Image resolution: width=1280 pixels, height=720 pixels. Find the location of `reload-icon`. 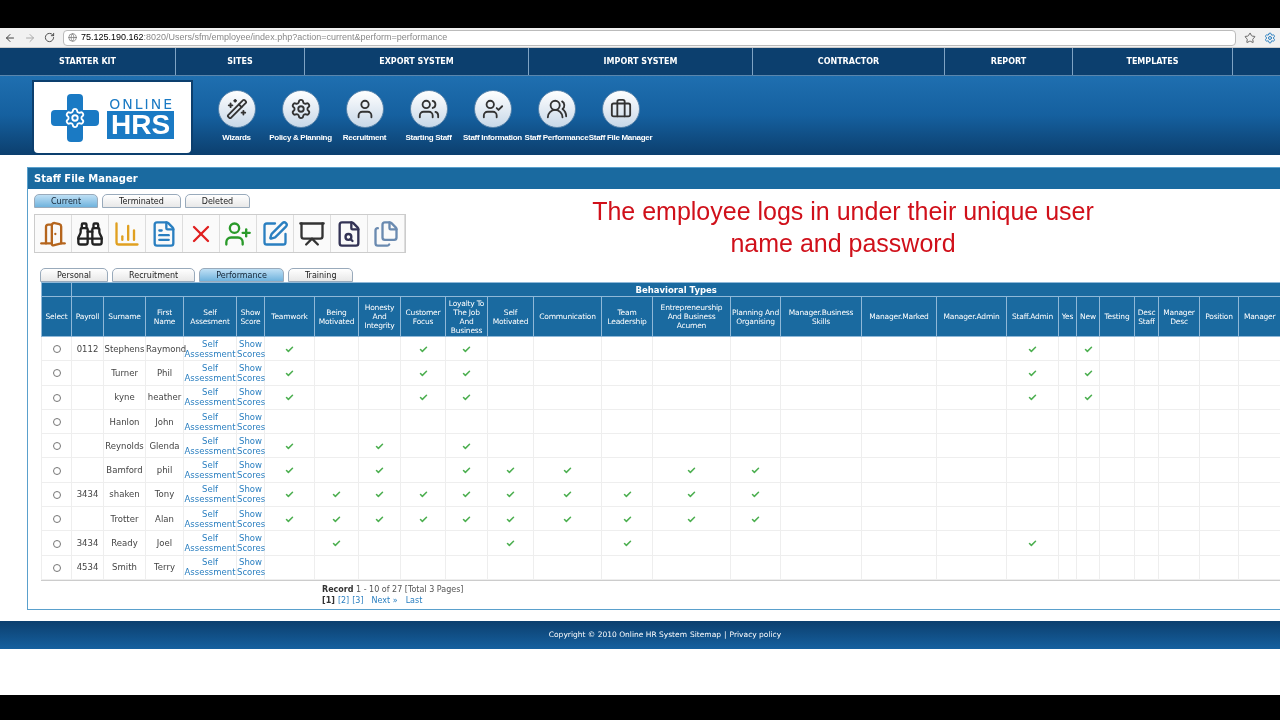

reload-icon is located at coordinates (49, 37).